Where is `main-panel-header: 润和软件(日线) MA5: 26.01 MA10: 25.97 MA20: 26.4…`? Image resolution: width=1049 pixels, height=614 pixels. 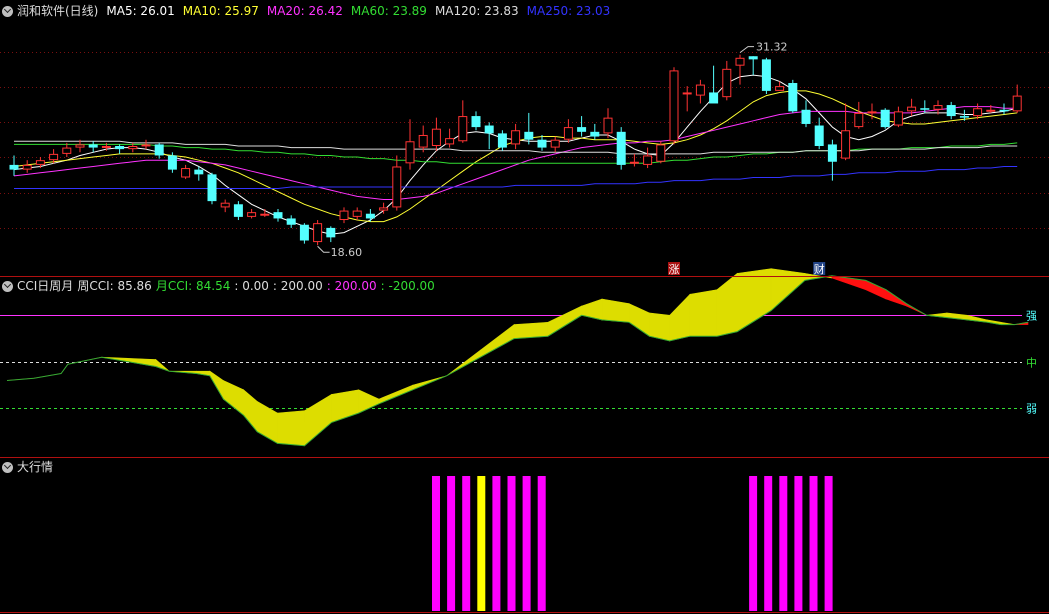
main-panel-header: 润和软件(日线) MA5: 26.01 MA10: 25.97 MA20: 26.4… is located at coordinates (310, 11).